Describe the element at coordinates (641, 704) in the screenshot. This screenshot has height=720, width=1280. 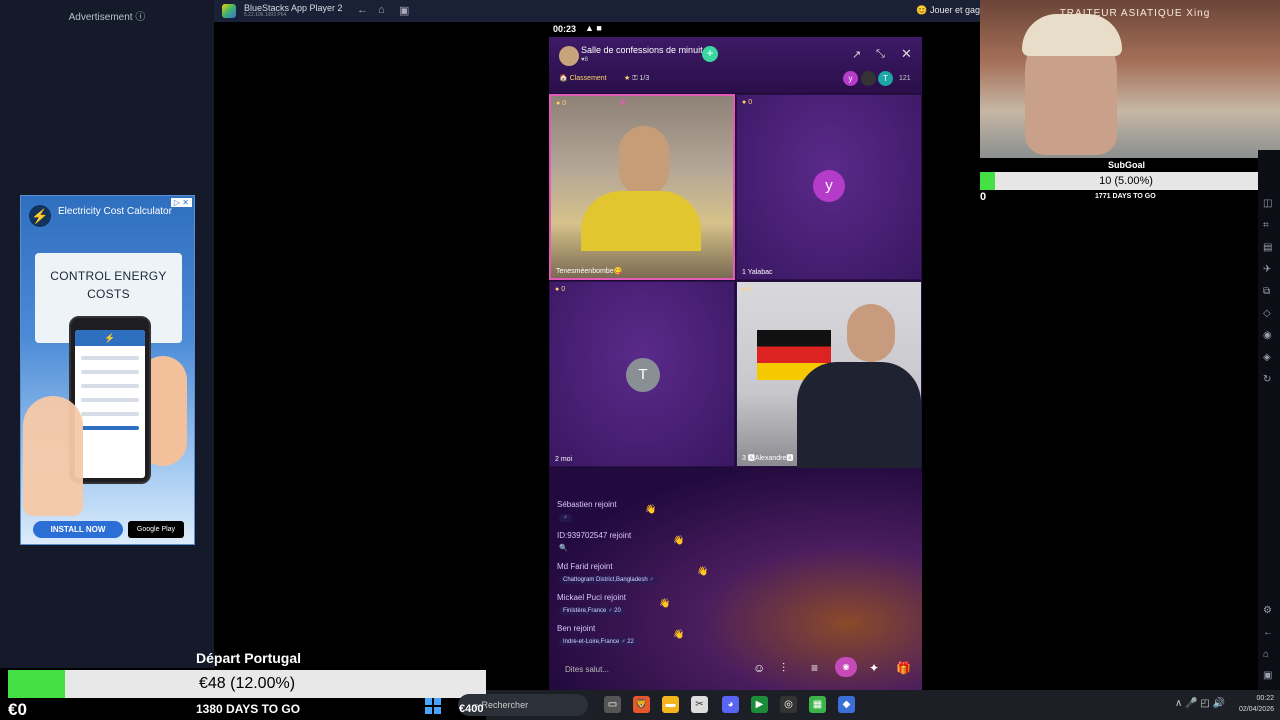
I see `brave-icon: 🦁` at that location.